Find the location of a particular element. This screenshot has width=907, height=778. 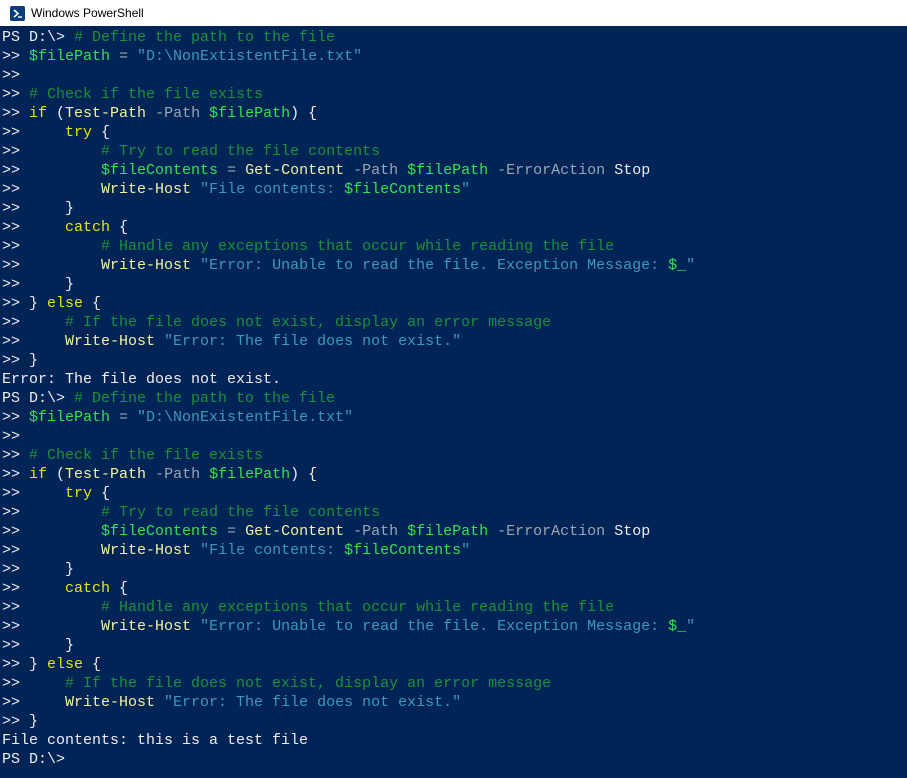

console-line: PS D:\> is located at coordinates (454, 759).